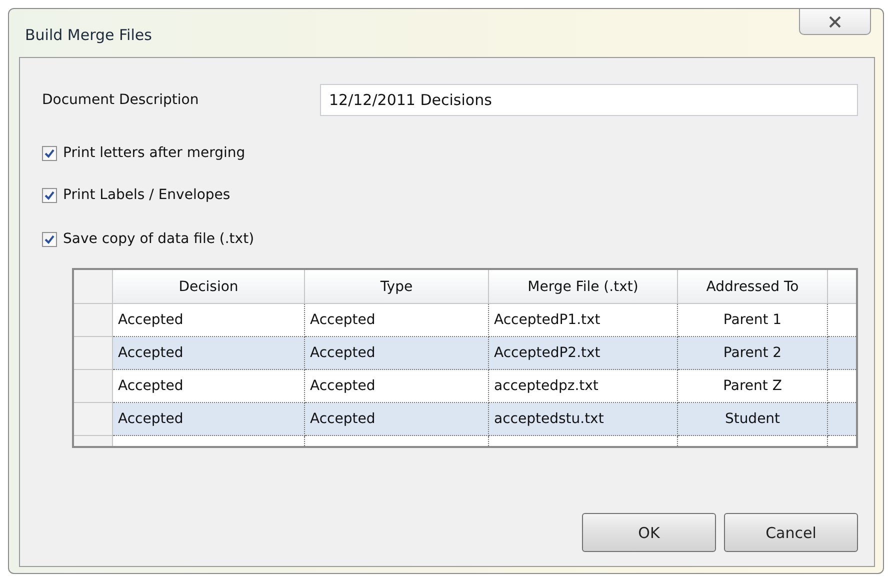  Describe the element at coordinates (589, 100) in the screenshot. I see `description-field: 12/12/2011 Decisions` at that location.